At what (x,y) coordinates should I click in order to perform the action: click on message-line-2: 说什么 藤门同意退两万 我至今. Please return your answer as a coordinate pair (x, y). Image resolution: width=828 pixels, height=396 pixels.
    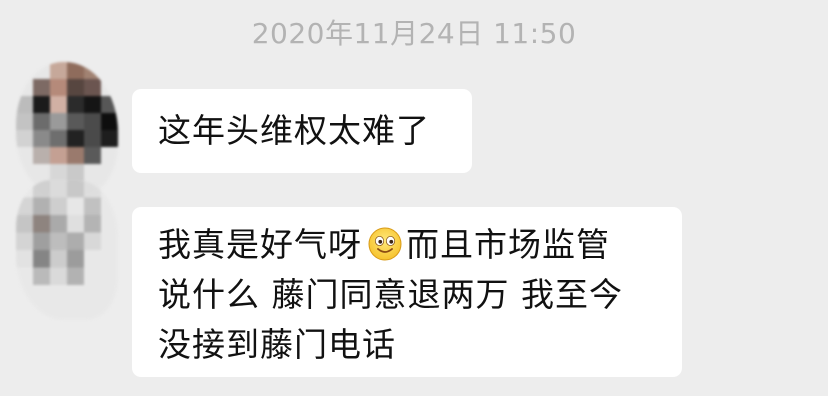
    Looking at the image, I should click on (390, 294).